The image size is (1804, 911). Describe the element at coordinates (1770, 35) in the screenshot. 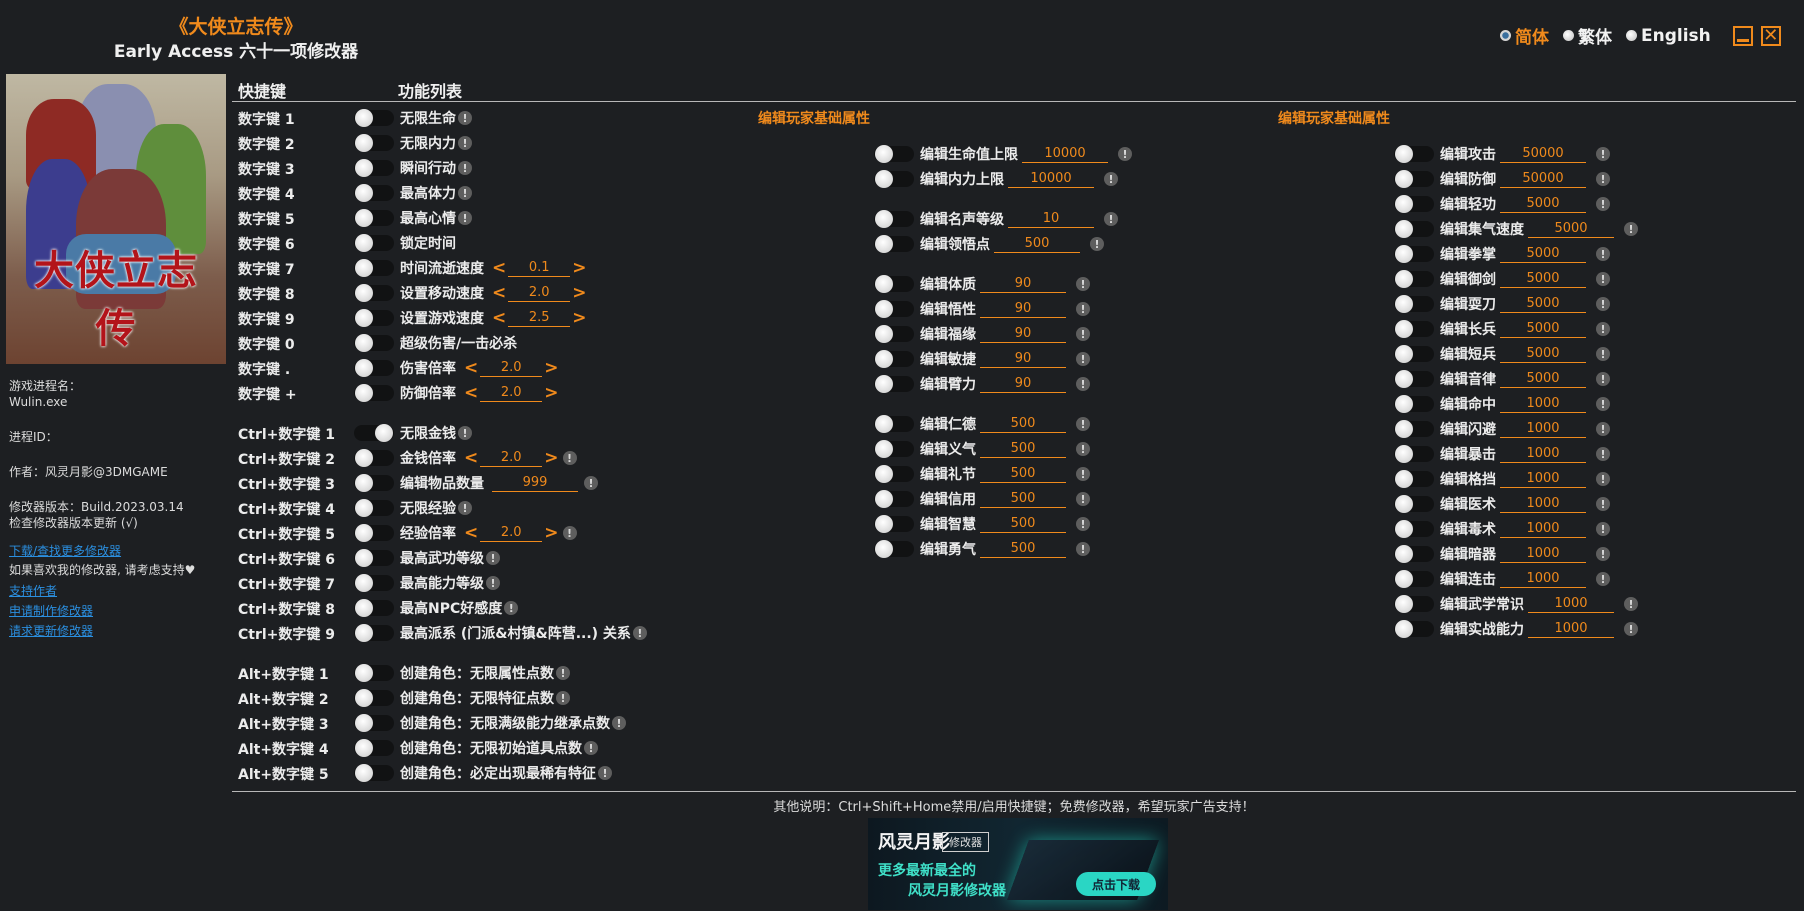

I see `close-button: ✕` at that location.